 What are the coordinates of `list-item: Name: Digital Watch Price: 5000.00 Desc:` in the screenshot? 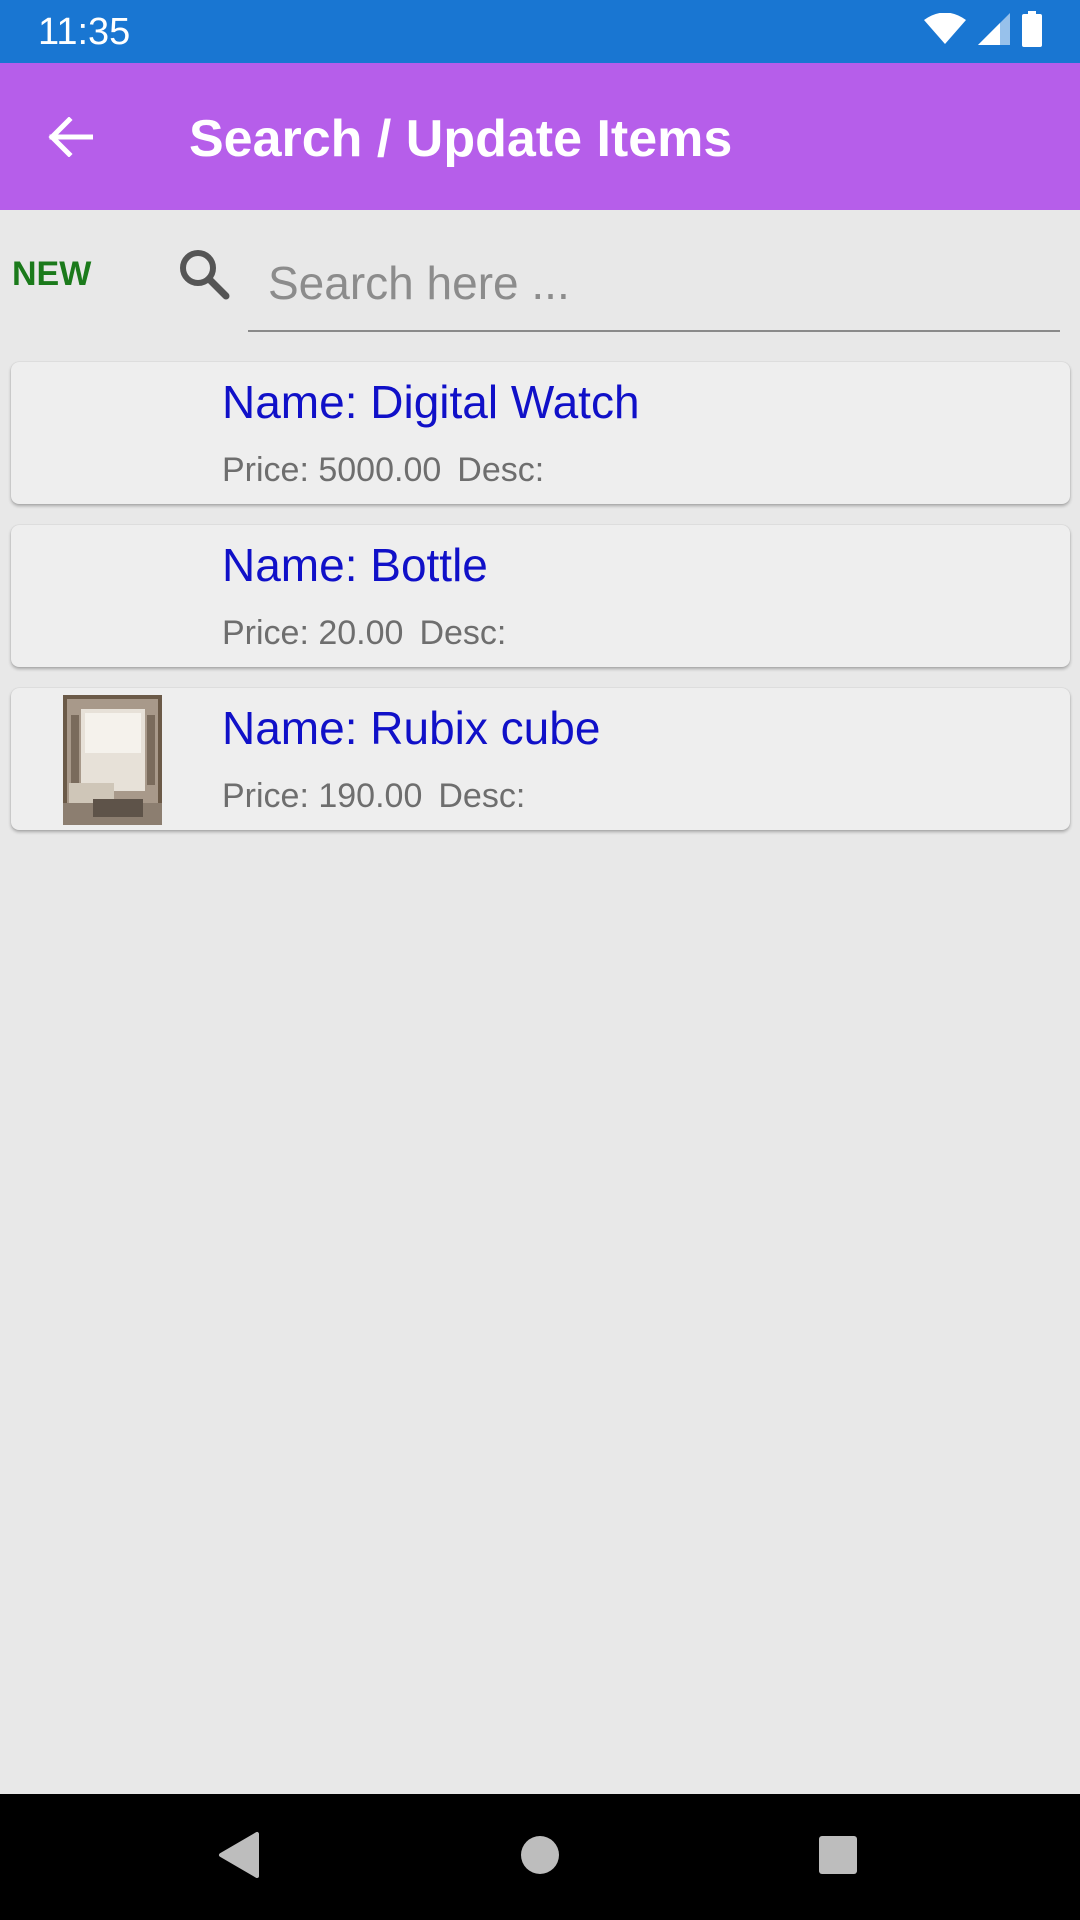 It's located at (540, 433).